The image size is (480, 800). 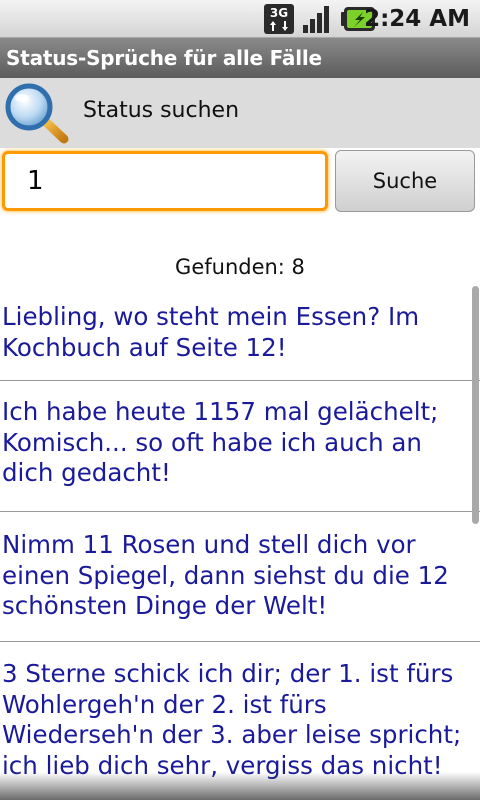 What do you see at coordinates (164, 58) in the screenshot?
I see `app-title: Status-Sprüche für alle Fälle` at bounding box center [164, 58].